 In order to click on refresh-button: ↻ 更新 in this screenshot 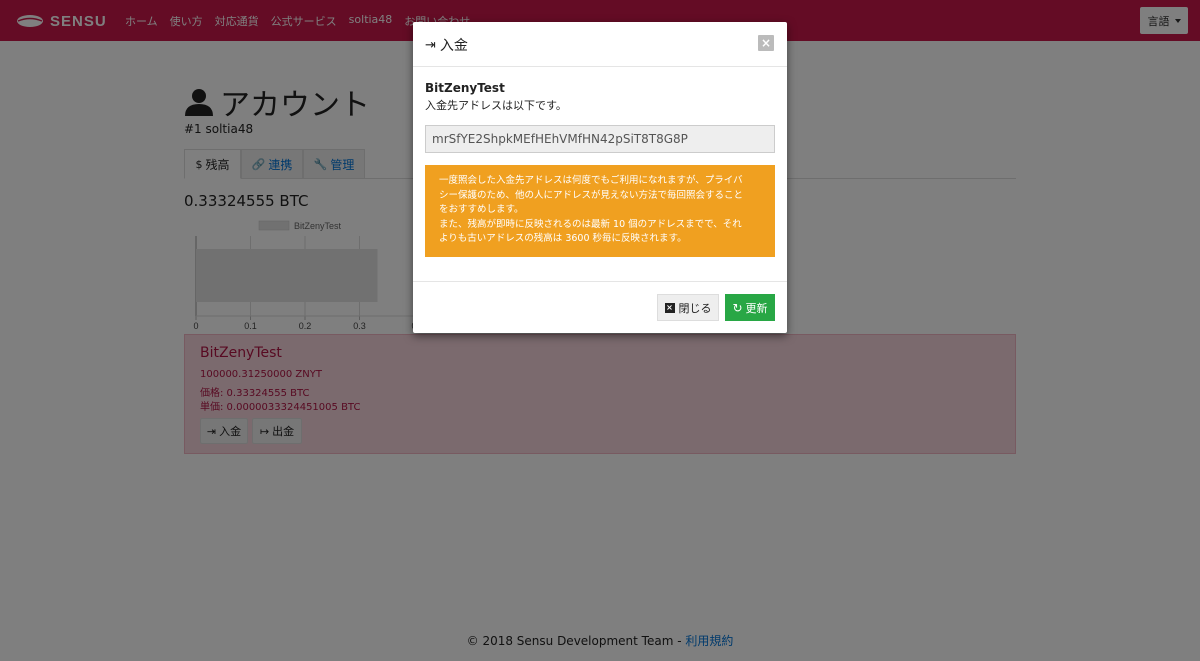, I will do `click(750, 307)`.